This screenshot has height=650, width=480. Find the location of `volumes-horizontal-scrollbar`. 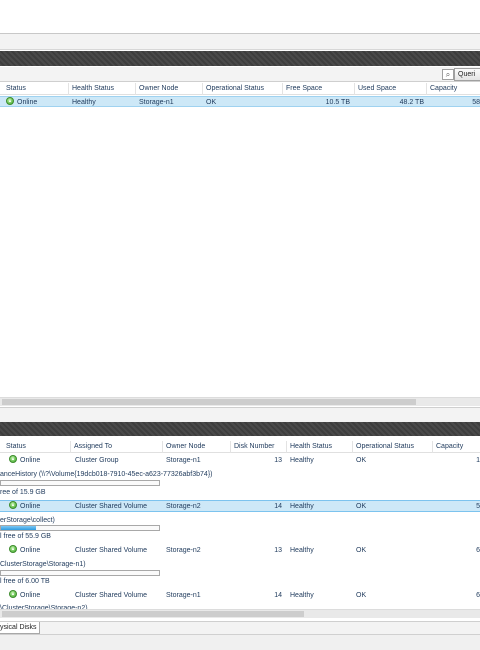

volumes-horizontal-scrollbar is located at coordinates (240, 401).